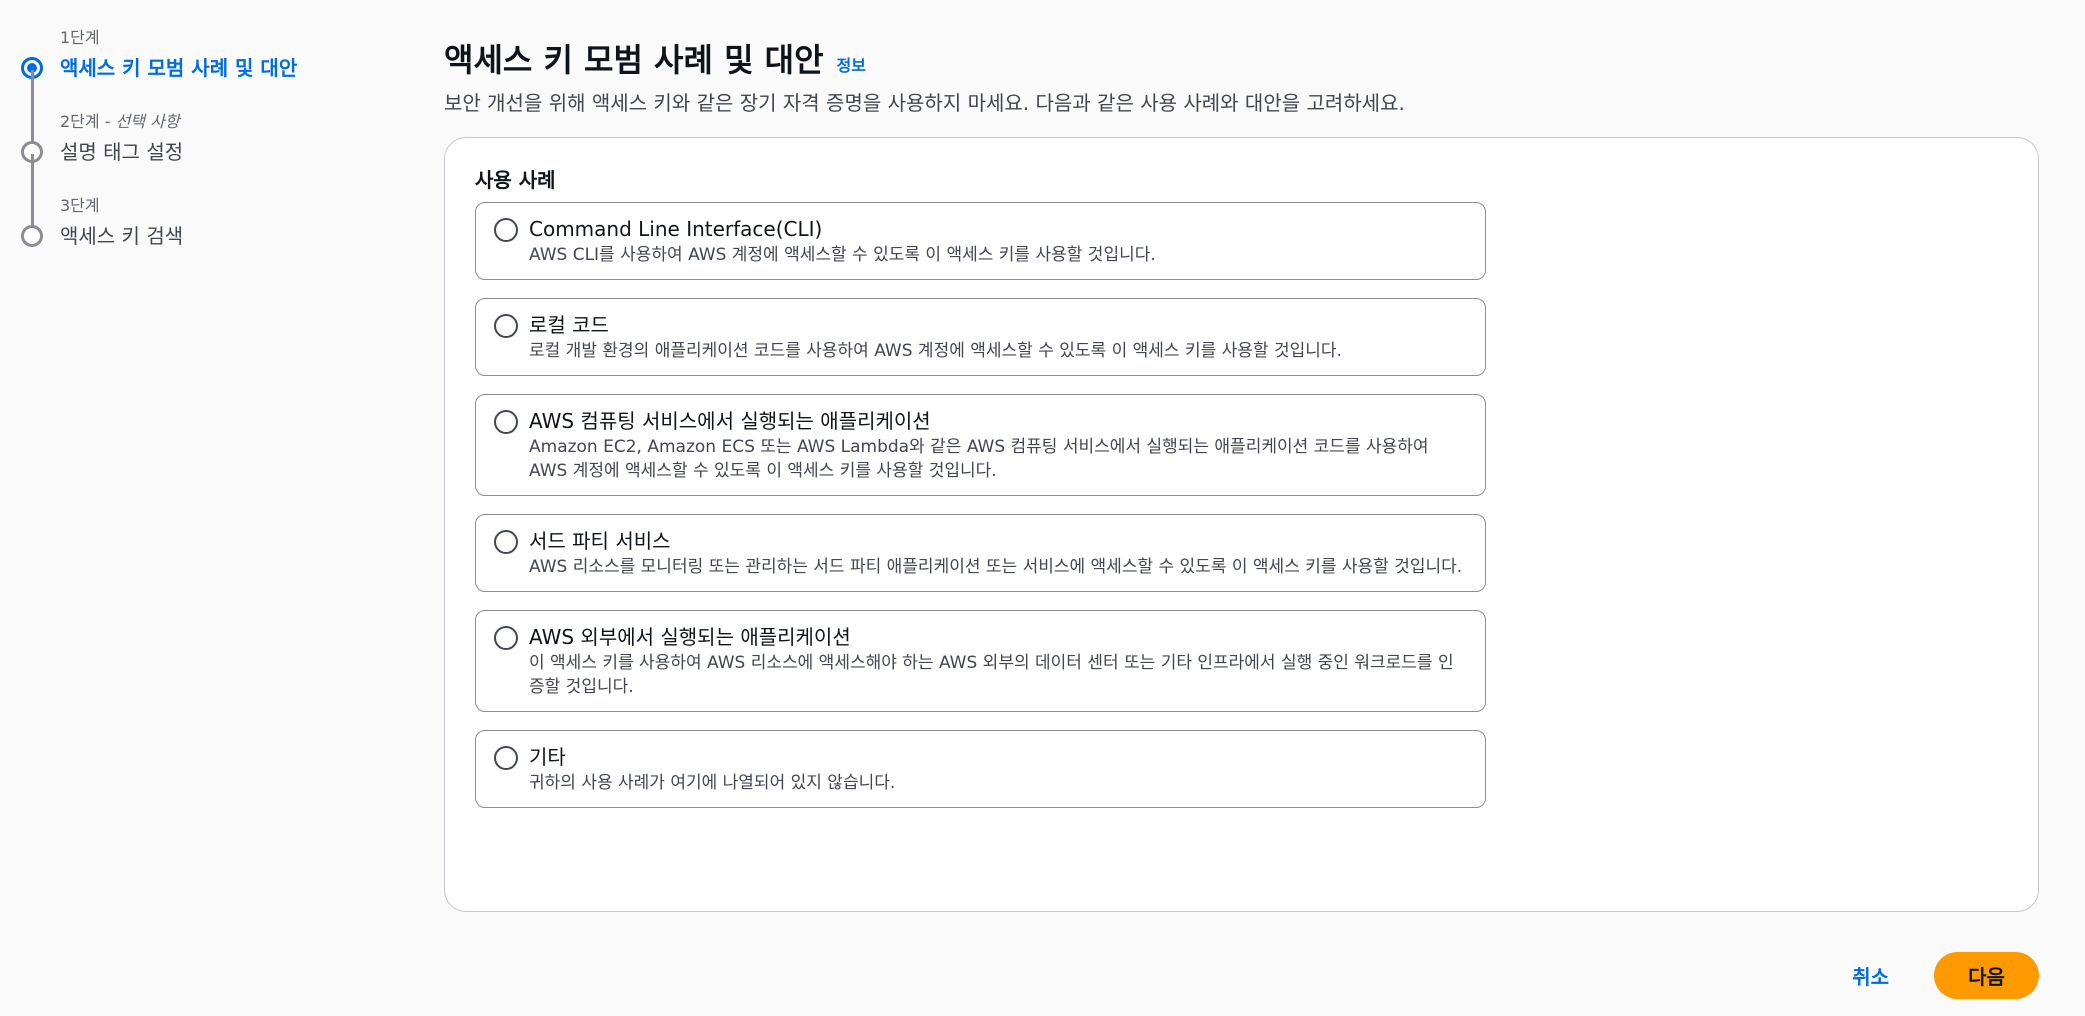  What do you see at coordinates (690, 637) in the screenshot?
I see `option-title: AWS 외부에서 실행되는 애플리케이션` at bounding box center [690, 637].